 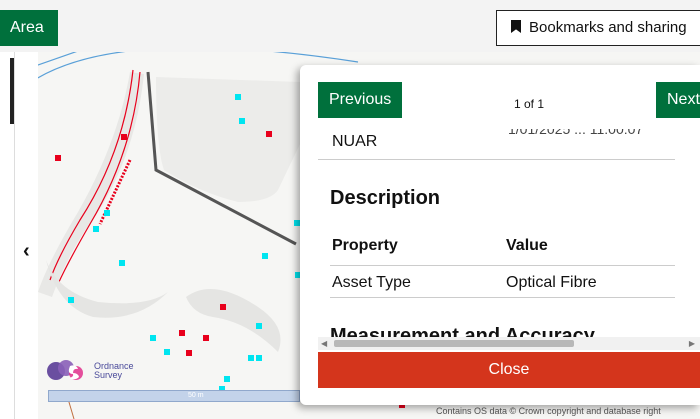 What do you see at coordinates (350, 26) in the screenshot?
I see `top-toolbar: Area Bookmarks and sharing` at bounding box center [350, 26].